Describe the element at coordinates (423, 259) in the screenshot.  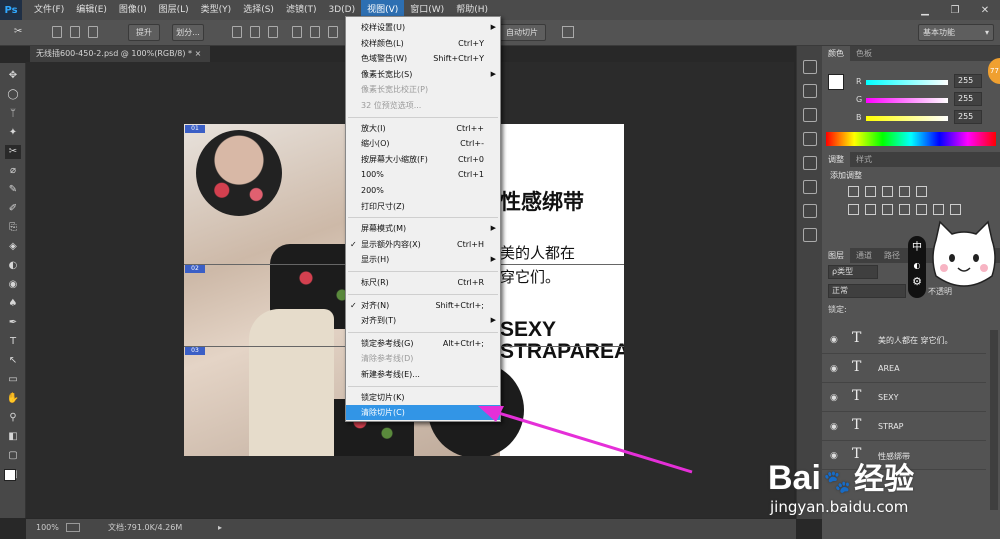
I see `view-menu-item: 显示(H) ▶` at that location.